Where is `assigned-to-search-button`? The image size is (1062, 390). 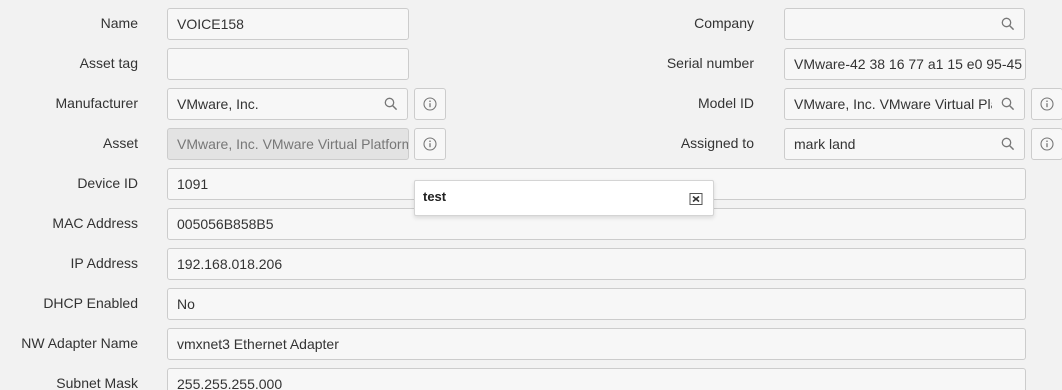 assigned-to-search-button is located at coordinates (1008, 144).